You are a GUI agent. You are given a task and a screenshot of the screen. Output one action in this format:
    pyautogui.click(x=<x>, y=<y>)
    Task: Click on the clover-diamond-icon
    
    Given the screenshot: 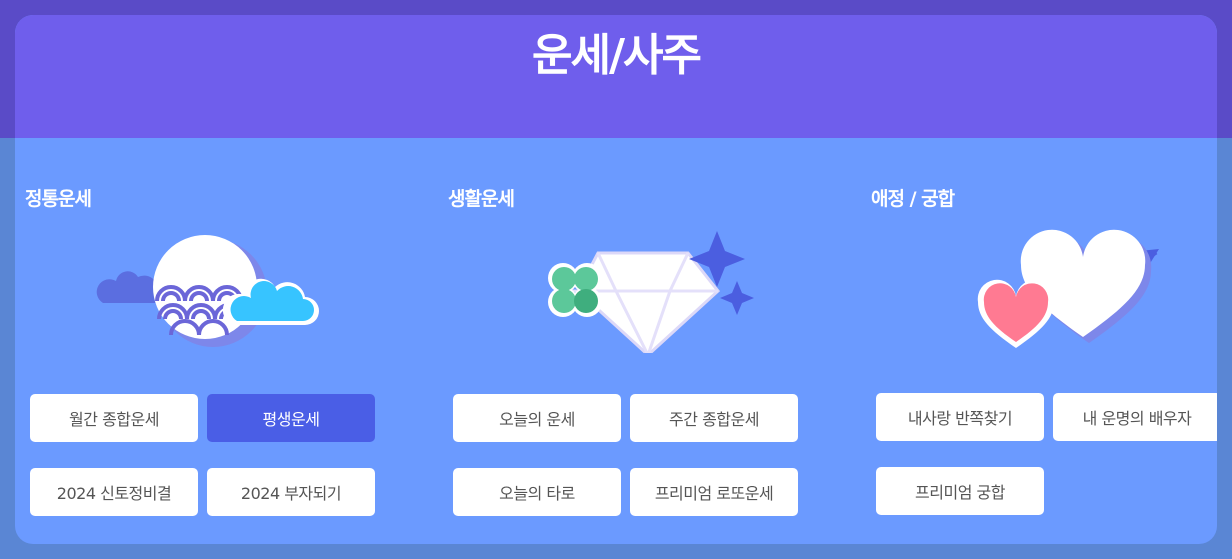 What is the action you would take?
    pyautogui.click(x=651, y=292)
    